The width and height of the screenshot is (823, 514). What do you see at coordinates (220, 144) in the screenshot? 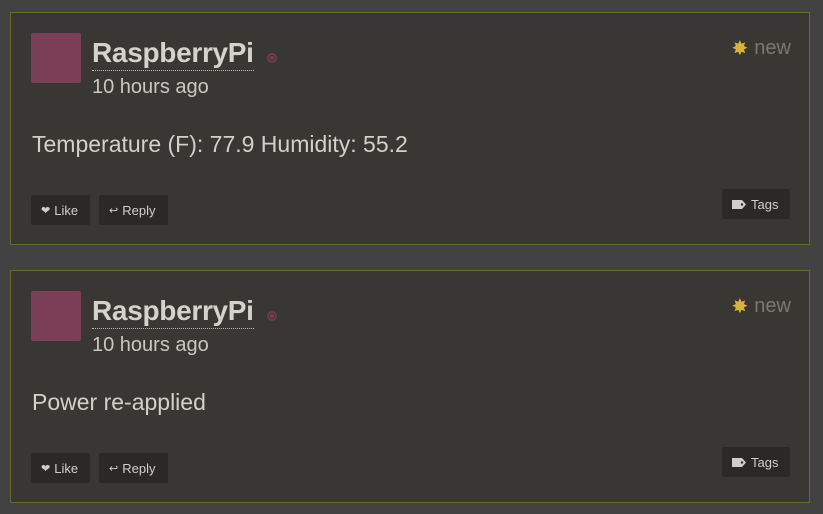
I see `post-message: Temperature (F): 77.9 Humidity: 55.2` at bounding box center [220, 144].